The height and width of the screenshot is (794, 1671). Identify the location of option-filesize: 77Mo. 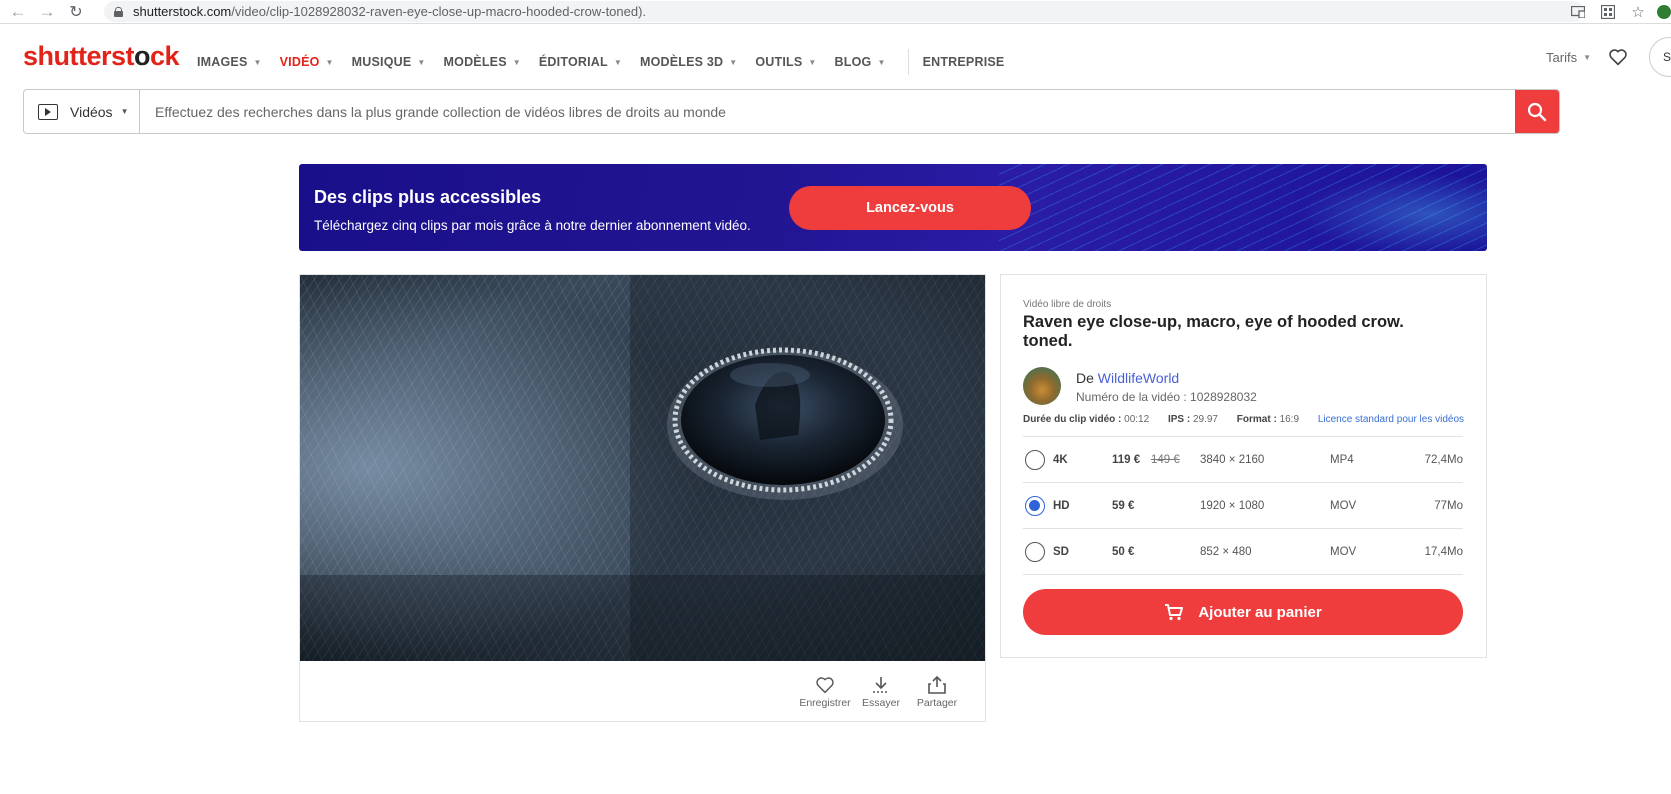
(1448, 505).